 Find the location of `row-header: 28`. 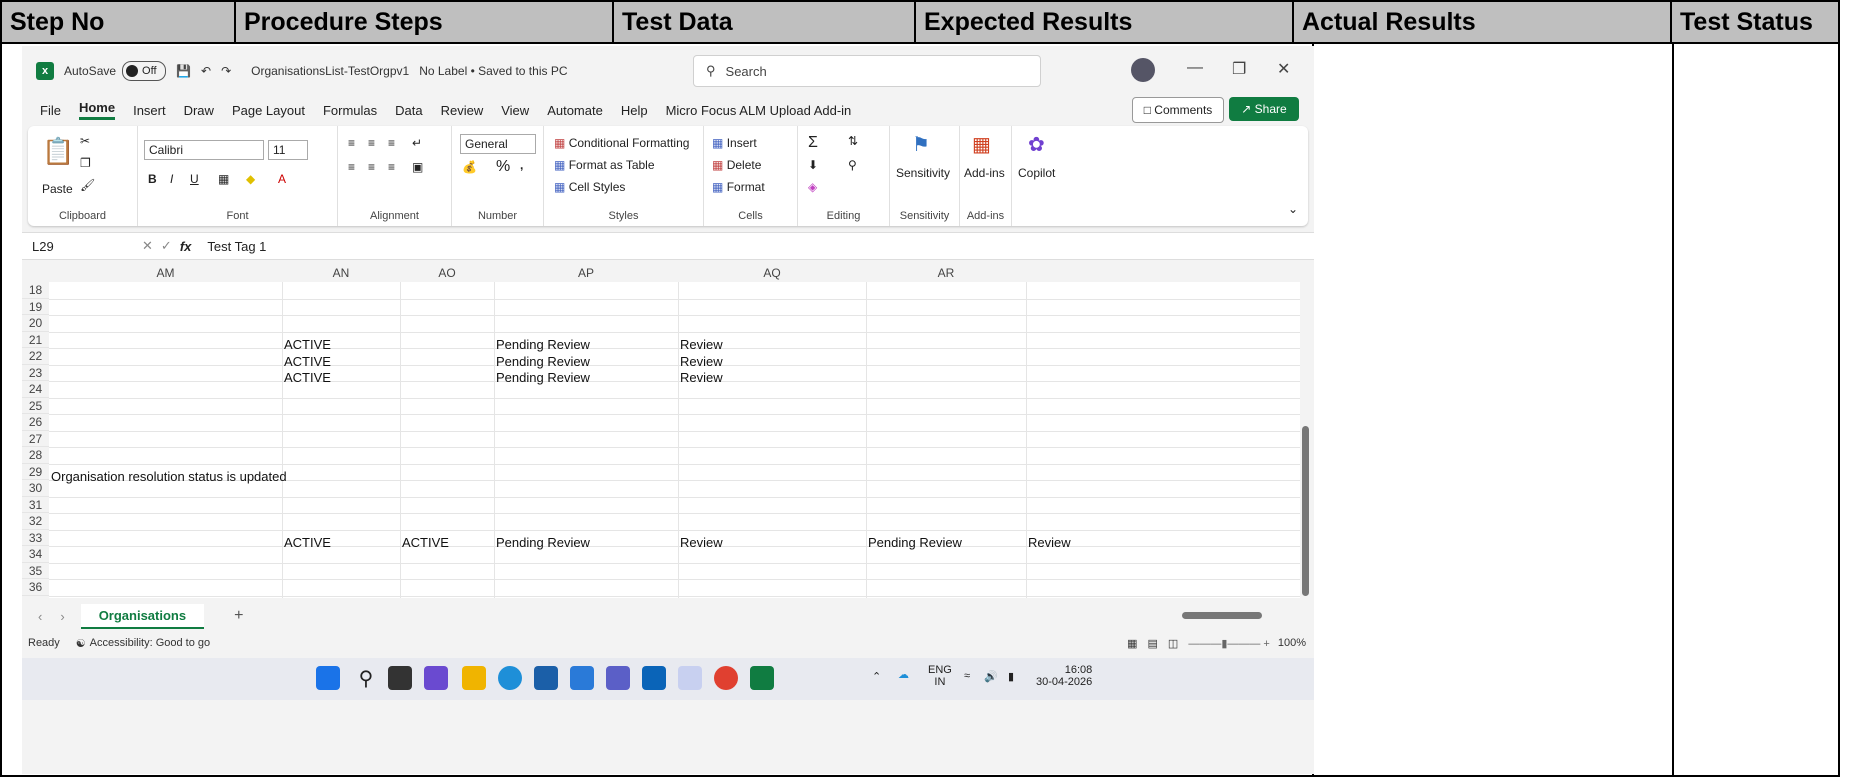

row-header: 28 is located at coordinates (35, 455).